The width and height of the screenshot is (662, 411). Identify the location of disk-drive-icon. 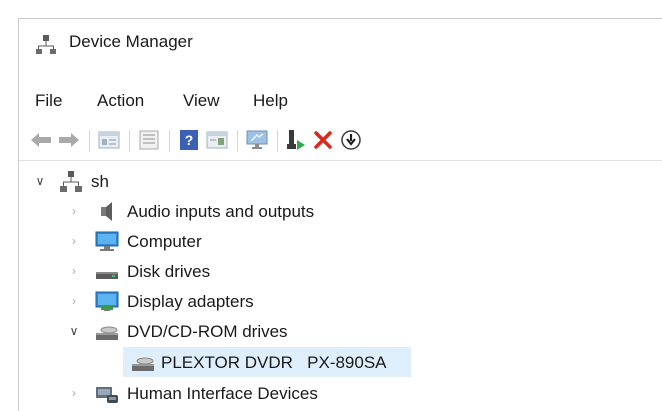
(107, 275).